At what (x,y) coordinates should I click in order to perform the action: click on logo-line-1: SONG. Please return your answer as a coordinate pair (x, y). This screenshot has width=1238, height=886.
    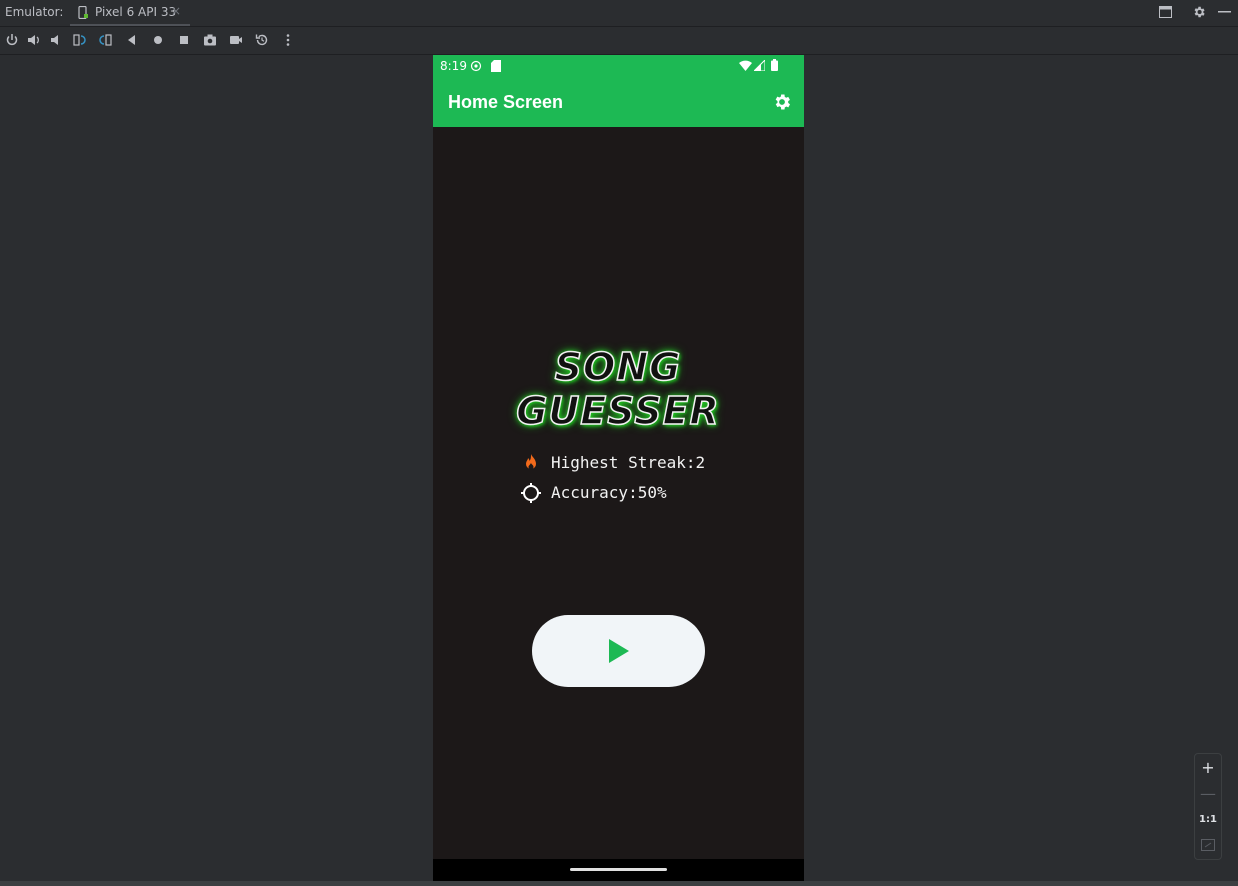
    Looking at the image, I should click on (618, 367).